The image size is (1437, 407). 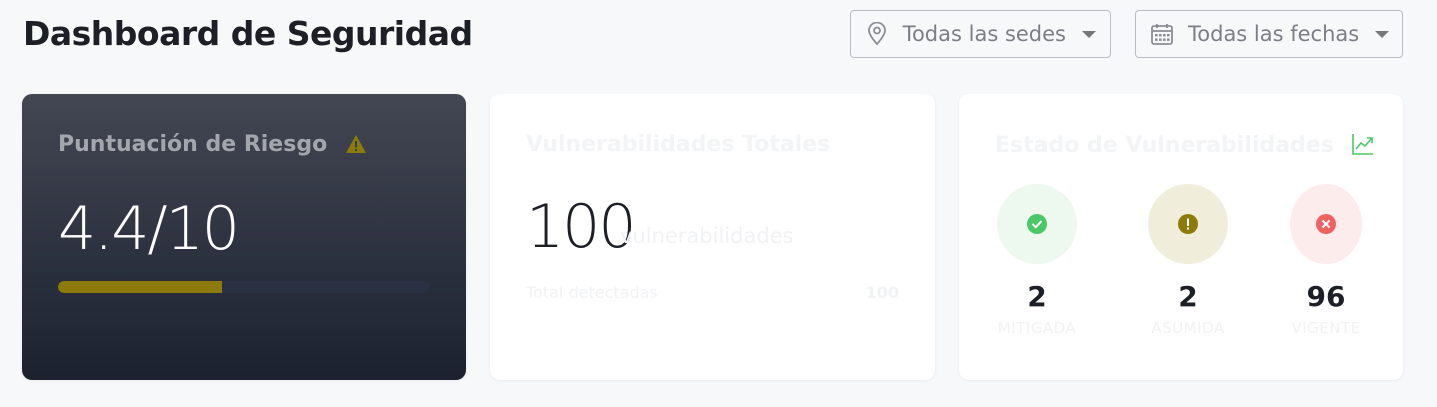 I want to click on vuln-detected-label: Total detectadas, so click(x=592, y=292).